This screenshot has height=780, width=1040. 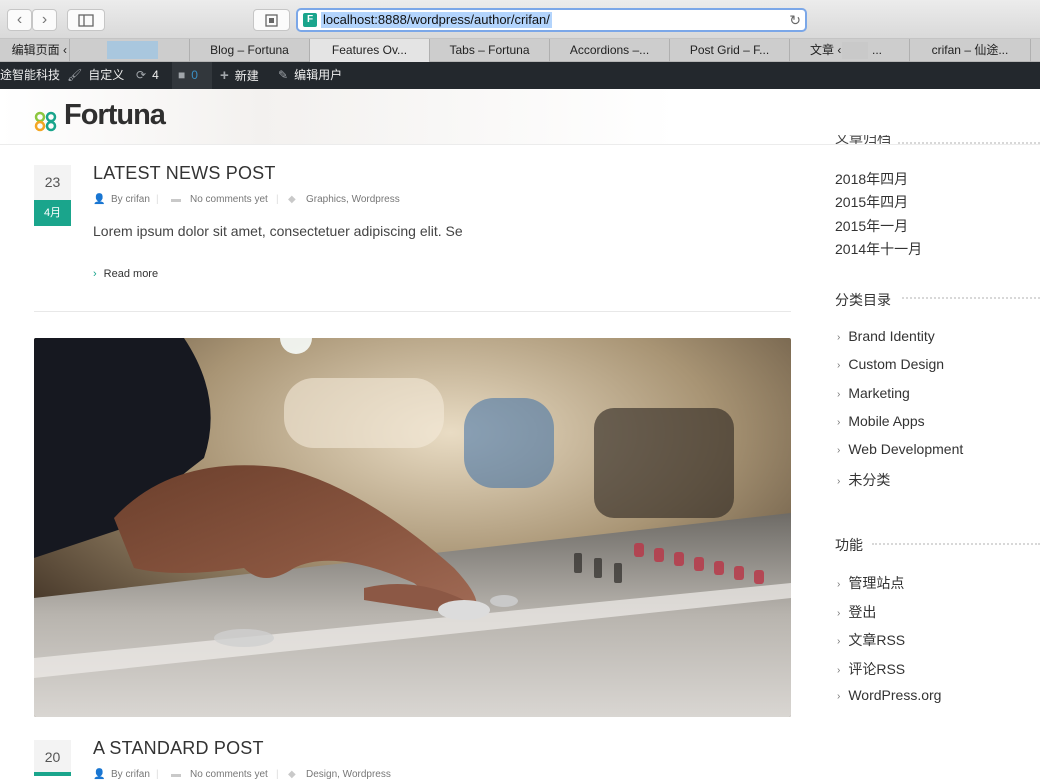 I want to click on meta-link: › WordPress.org, so click(x=889, y=695).